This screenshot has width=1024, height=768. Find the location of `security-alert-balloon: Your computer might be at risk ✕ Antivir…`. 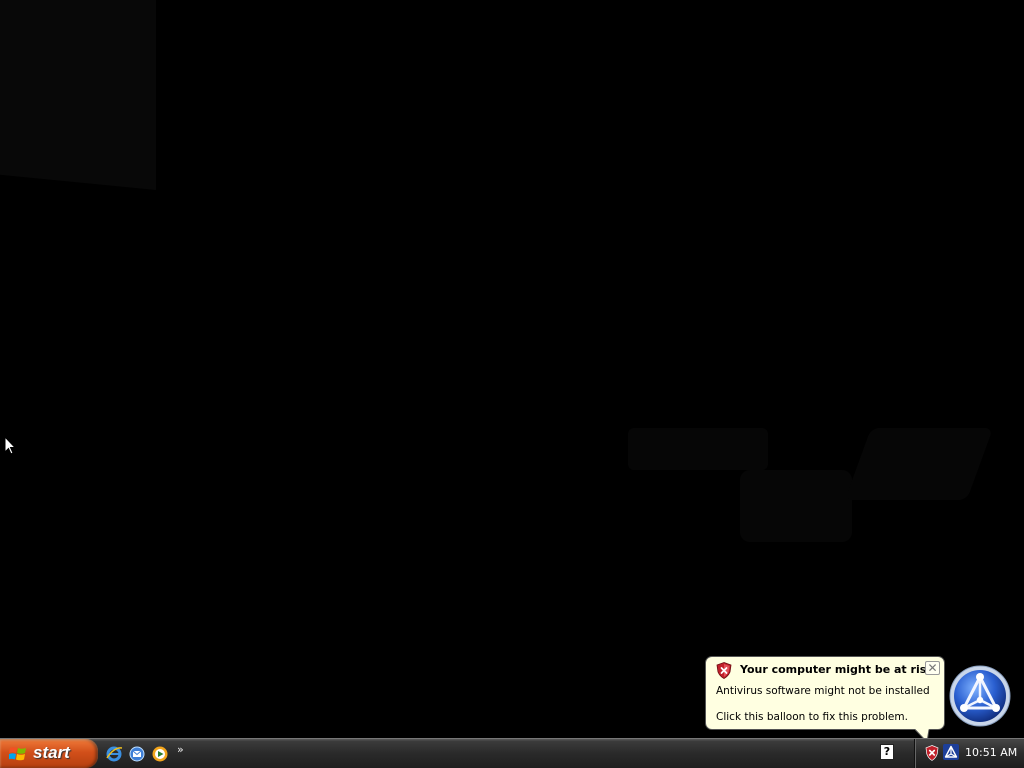

security-alert-balloon: Your computer might be at risk ✕ Antivir… is located at coordinates (825, 693).